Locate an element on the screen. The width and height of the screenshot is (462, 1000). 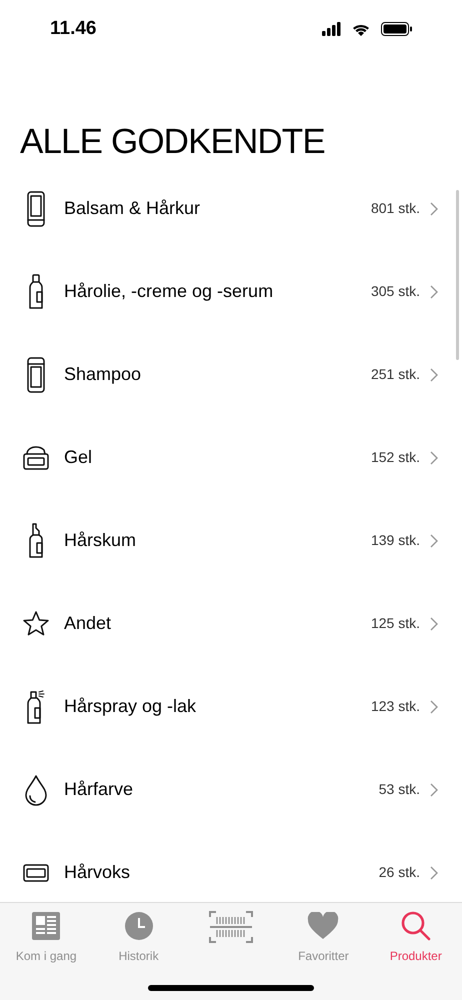
barcode-scan-icon is located at coordinates (231, 927).